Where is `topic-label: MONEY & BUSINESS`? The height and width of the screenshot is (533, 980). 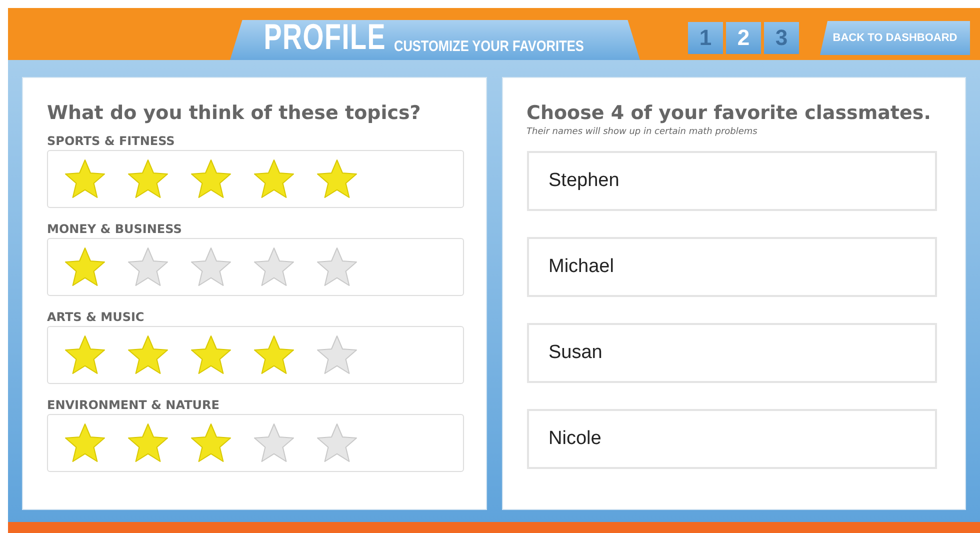
topic-label: MONEY & BUSINESS is located at coordinates (115, 229).